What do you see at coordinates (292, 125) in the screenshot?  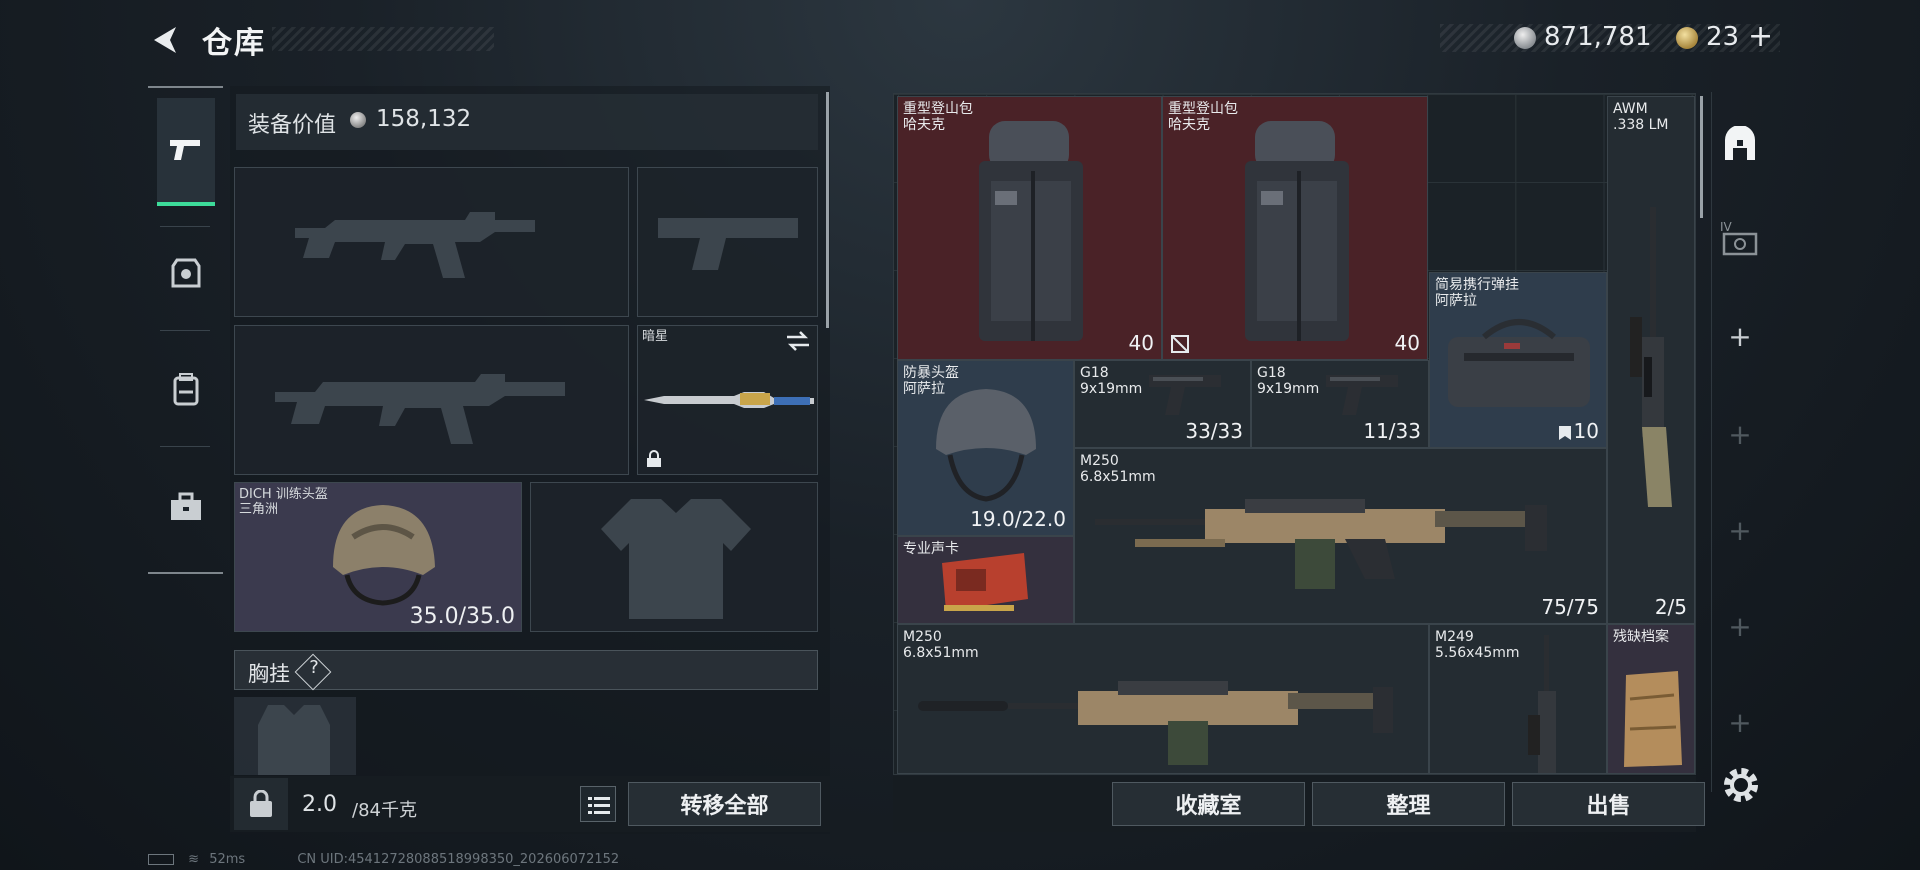 I see `equipment-value-label: 装备价值` at bounding box center [292, 125].